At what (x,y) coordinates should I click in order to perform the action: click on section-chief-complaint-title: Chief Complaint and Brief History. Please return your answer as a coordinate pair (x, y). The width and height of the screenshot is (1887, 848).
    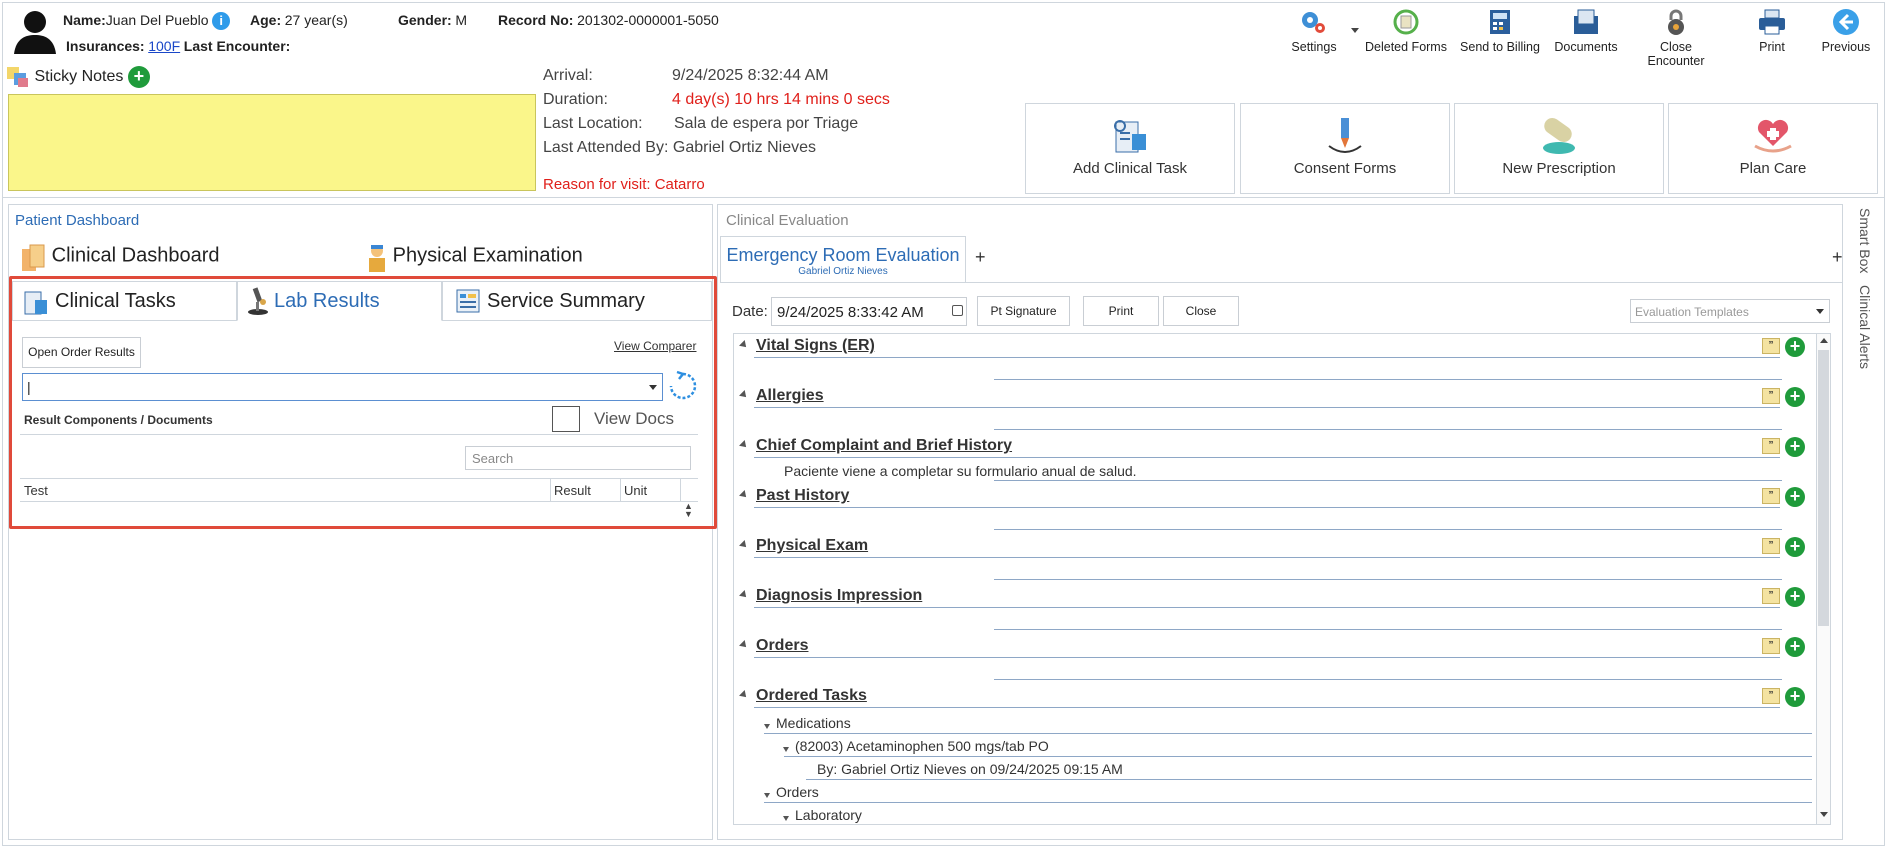
    Looking at the image, I should click on (884, 446).